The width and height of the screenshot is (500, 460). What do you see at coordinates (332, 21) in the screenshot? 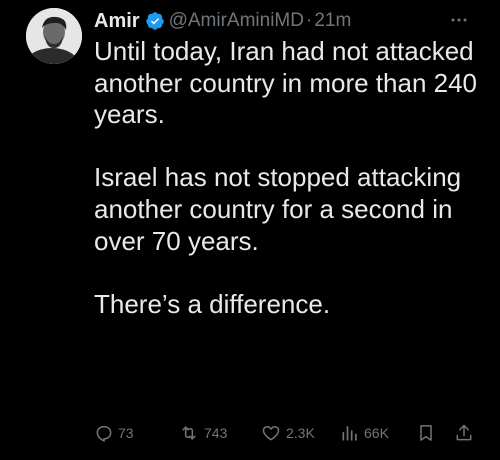
I see `timestamp: 21m` at bounding box center [332, 21].